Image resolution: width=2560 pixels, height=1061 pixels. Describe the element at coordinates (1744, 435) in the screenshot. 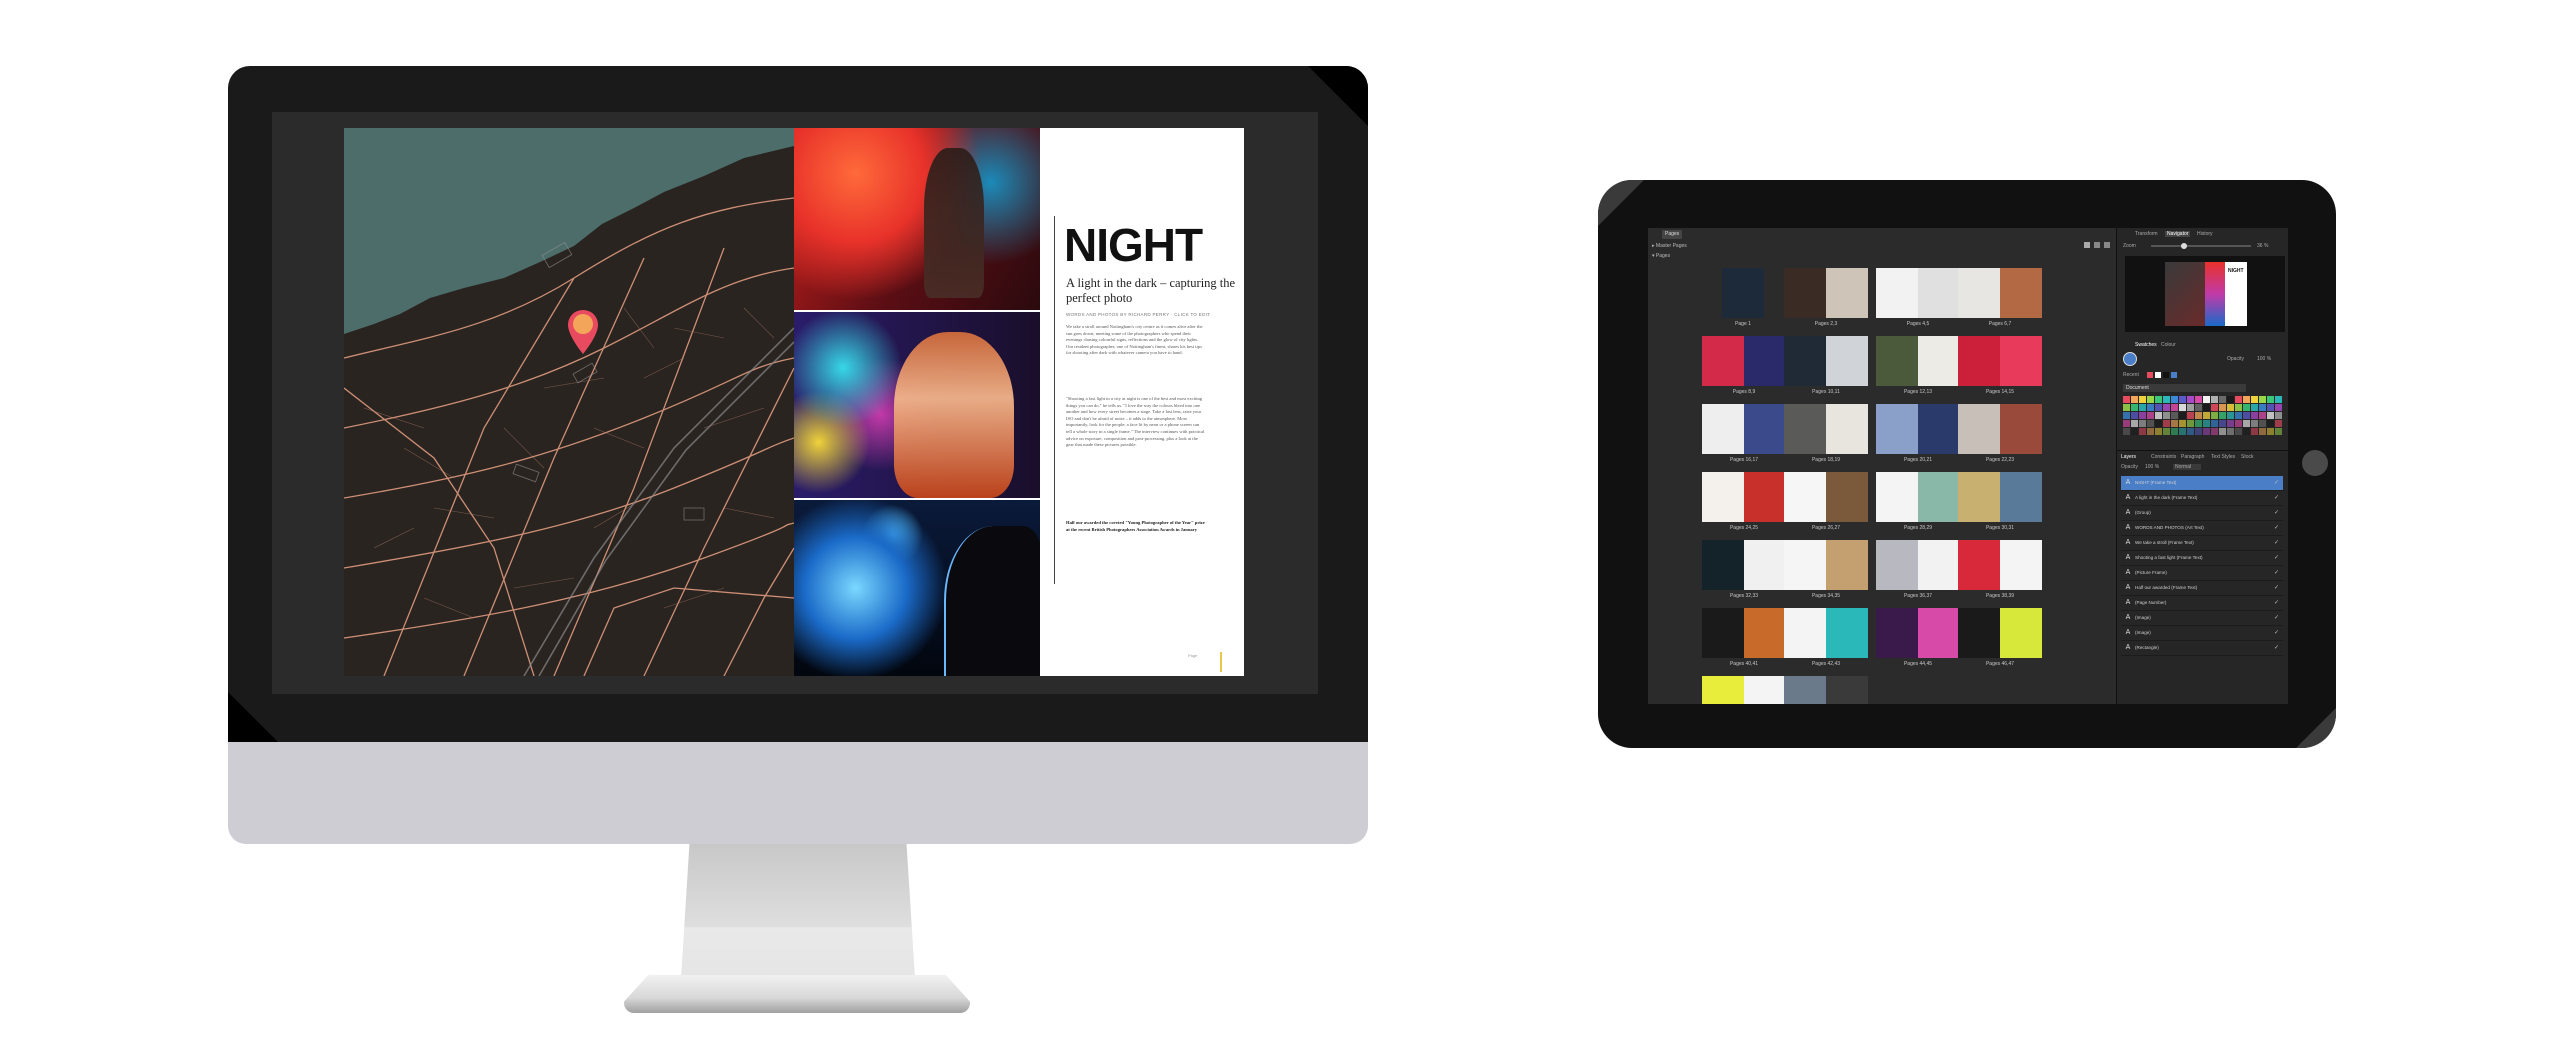

I see `page-thumbnail: Pages 16,17` at that location.